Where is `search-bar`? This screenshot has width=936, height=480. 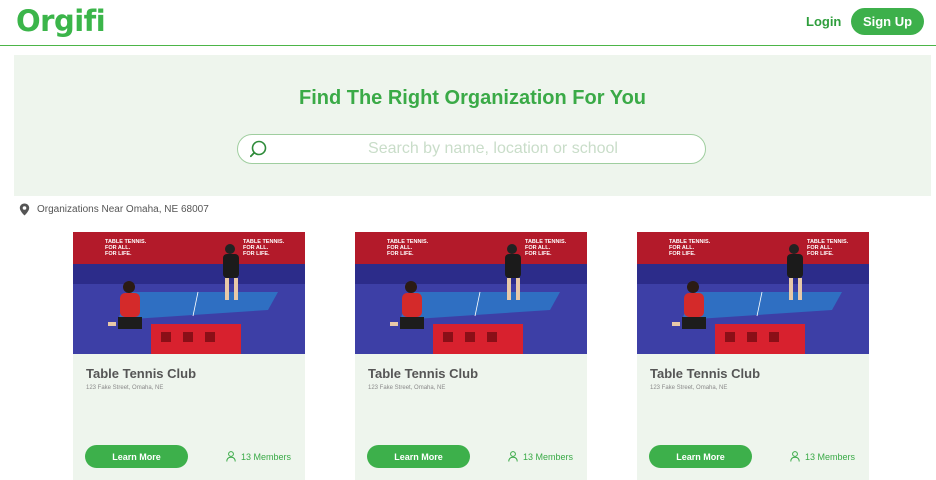 search-bar is located at coordinates (471, 149).